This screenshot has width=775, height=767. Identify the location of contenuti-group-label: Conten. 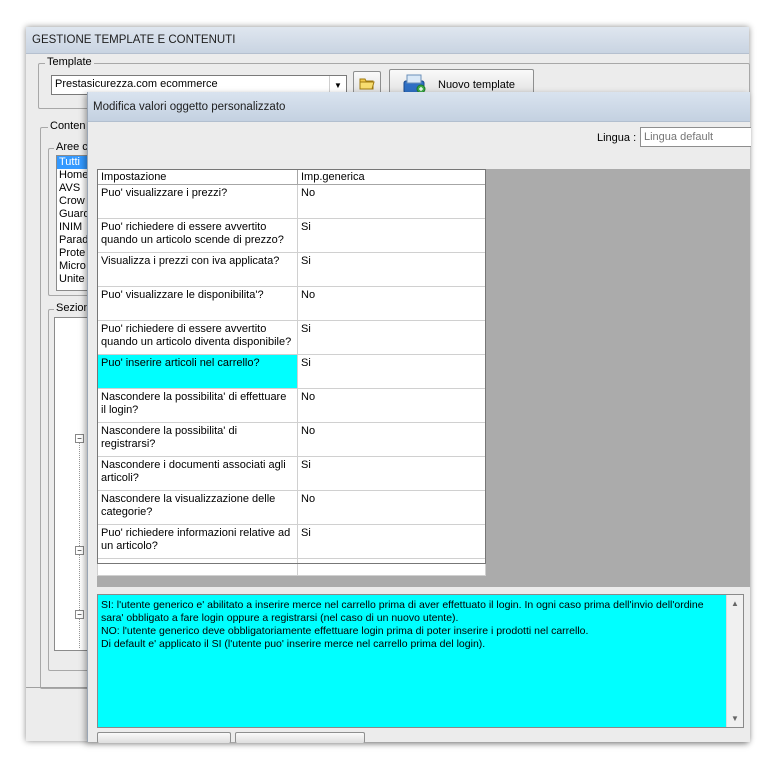
(68, 126).